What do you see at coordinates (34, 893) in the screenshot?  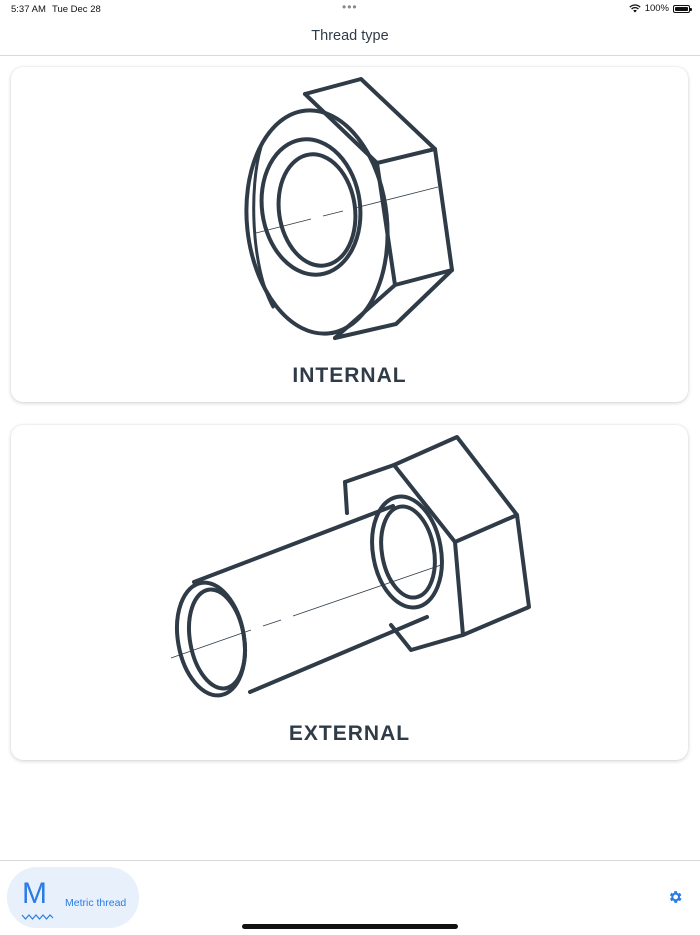 I see `metric-letter: M` at bounding box center [34, 893].